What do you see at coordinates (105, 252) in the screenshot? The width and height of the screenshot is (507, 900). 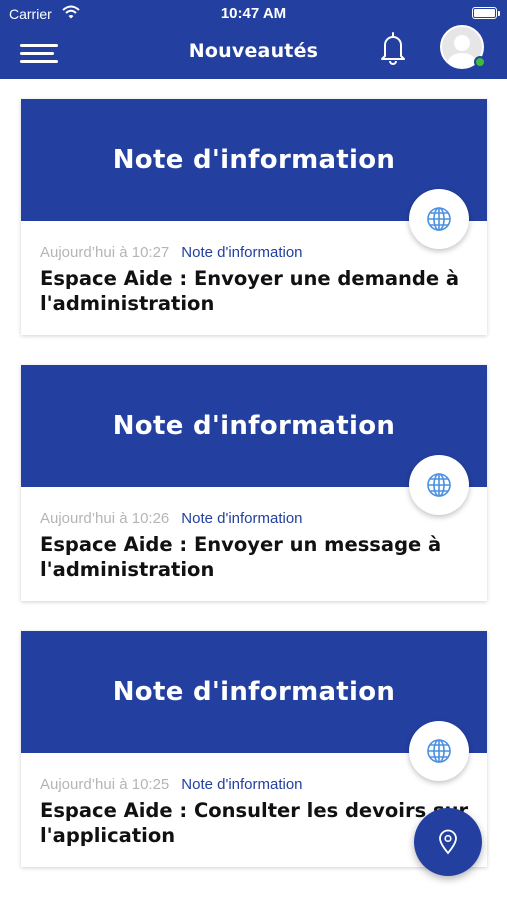 I see `card-date: Aujourd’hui à 10:27` at bounding box center [105, 252].